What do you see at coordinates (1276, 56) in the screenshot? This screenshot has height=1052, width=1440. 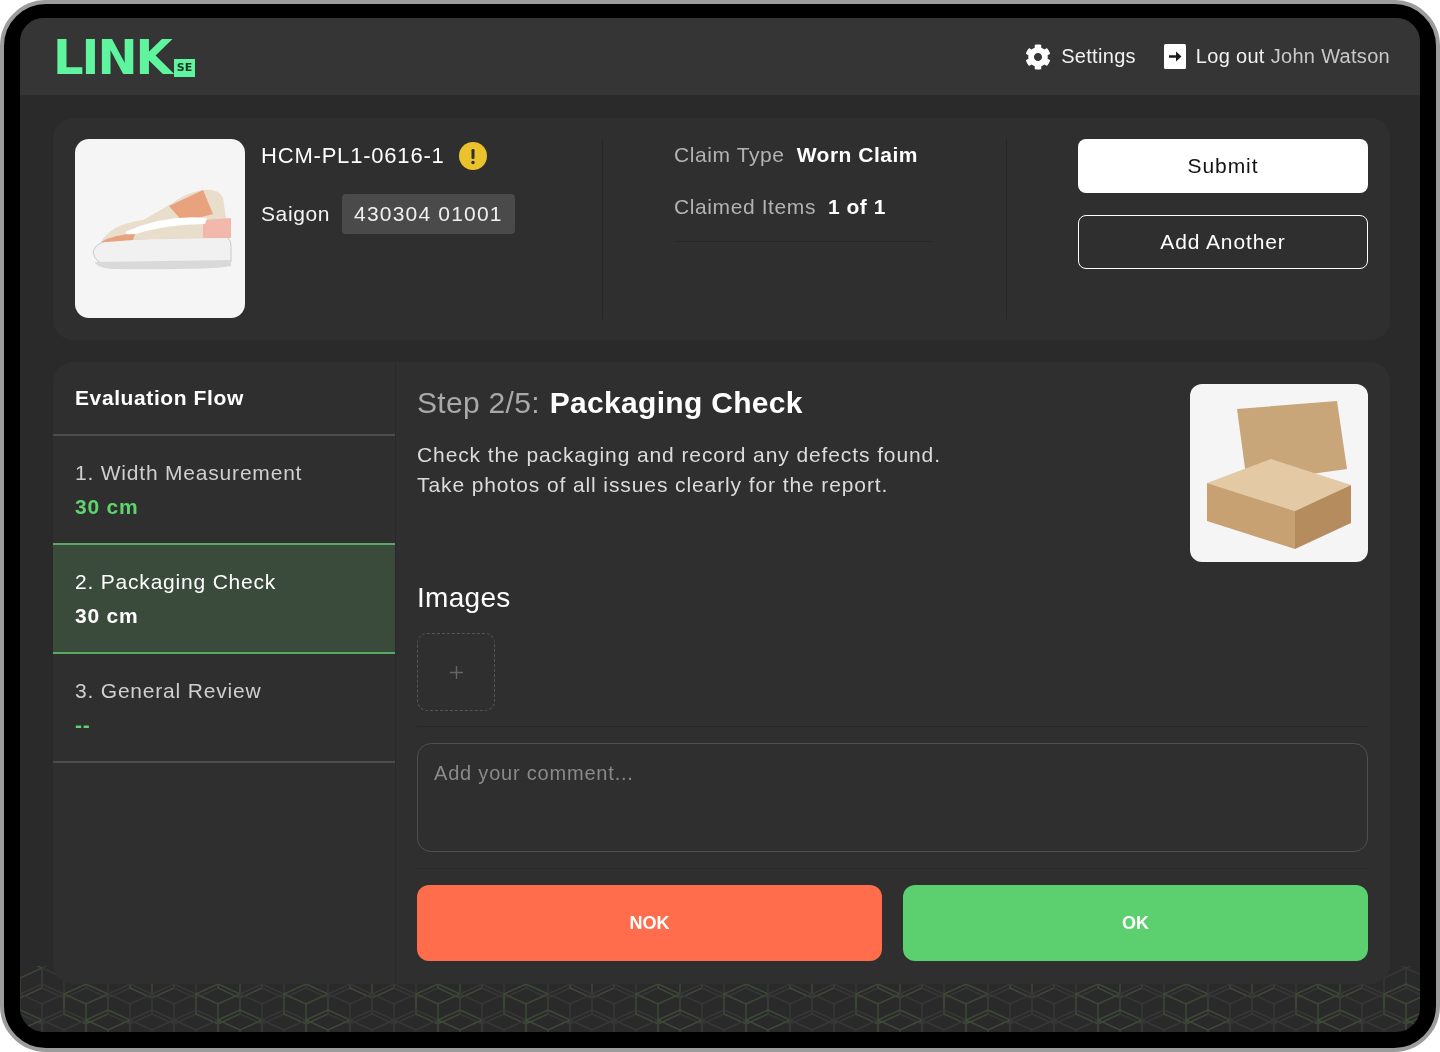 I see `logout-link: Log out John Watson` at bounding box center [1276, 56].